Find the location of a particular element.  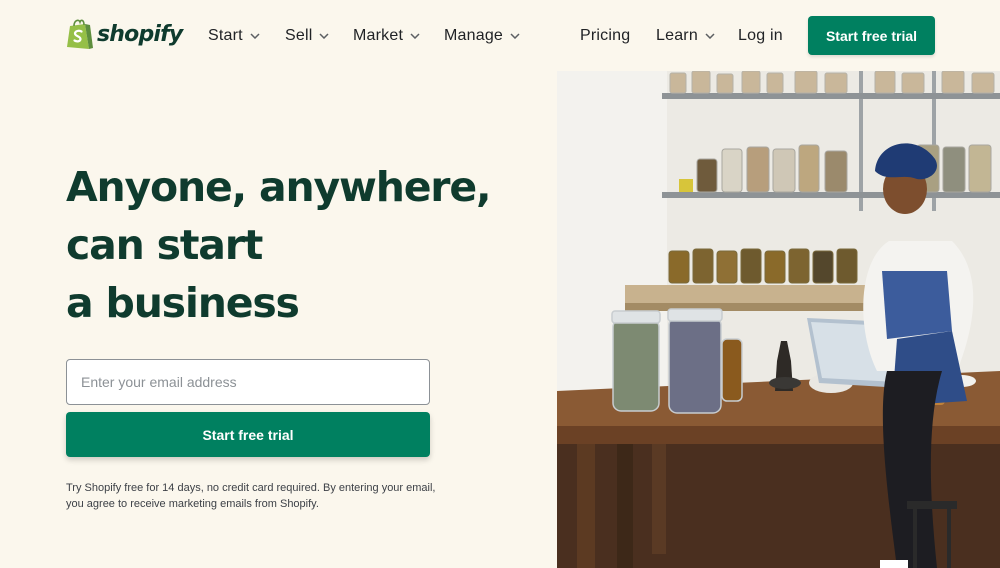

nav-login: Log in is located at coordinates (760, 36).